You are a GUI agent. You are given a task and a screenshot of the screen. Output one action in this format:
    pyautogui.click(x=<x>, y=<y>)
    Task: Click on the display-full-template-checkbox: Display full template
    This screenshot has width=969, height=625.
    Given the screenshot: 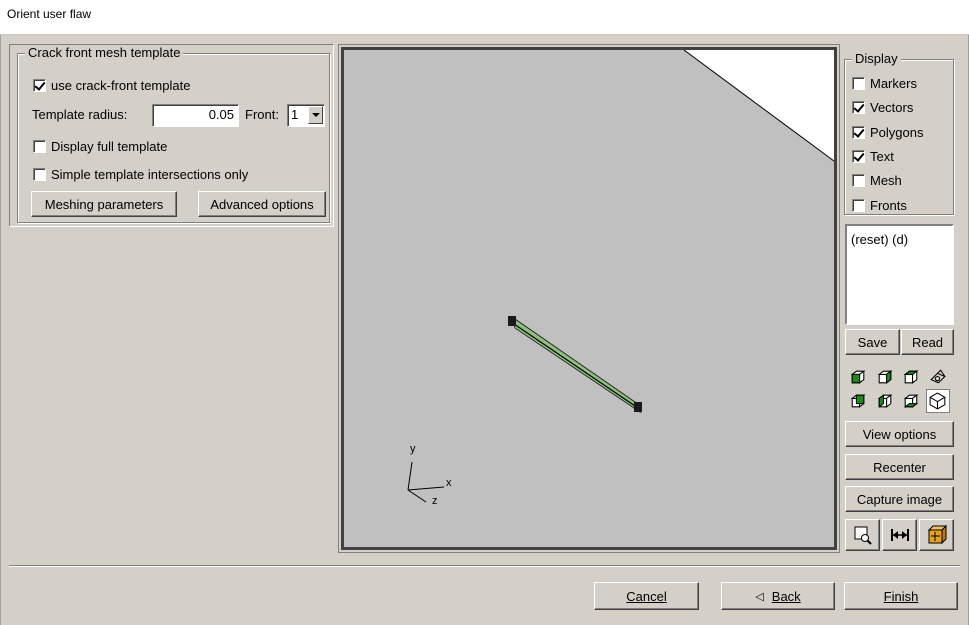 What is the action you would take?
    pyautogui.click(x=100, y=146)
    